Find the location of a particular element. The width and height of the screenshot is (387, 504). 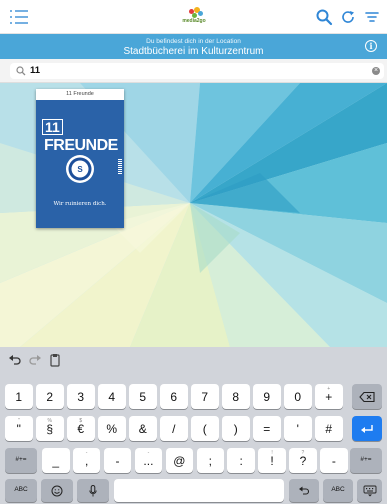

space-key is located at coordinates (199, 490).